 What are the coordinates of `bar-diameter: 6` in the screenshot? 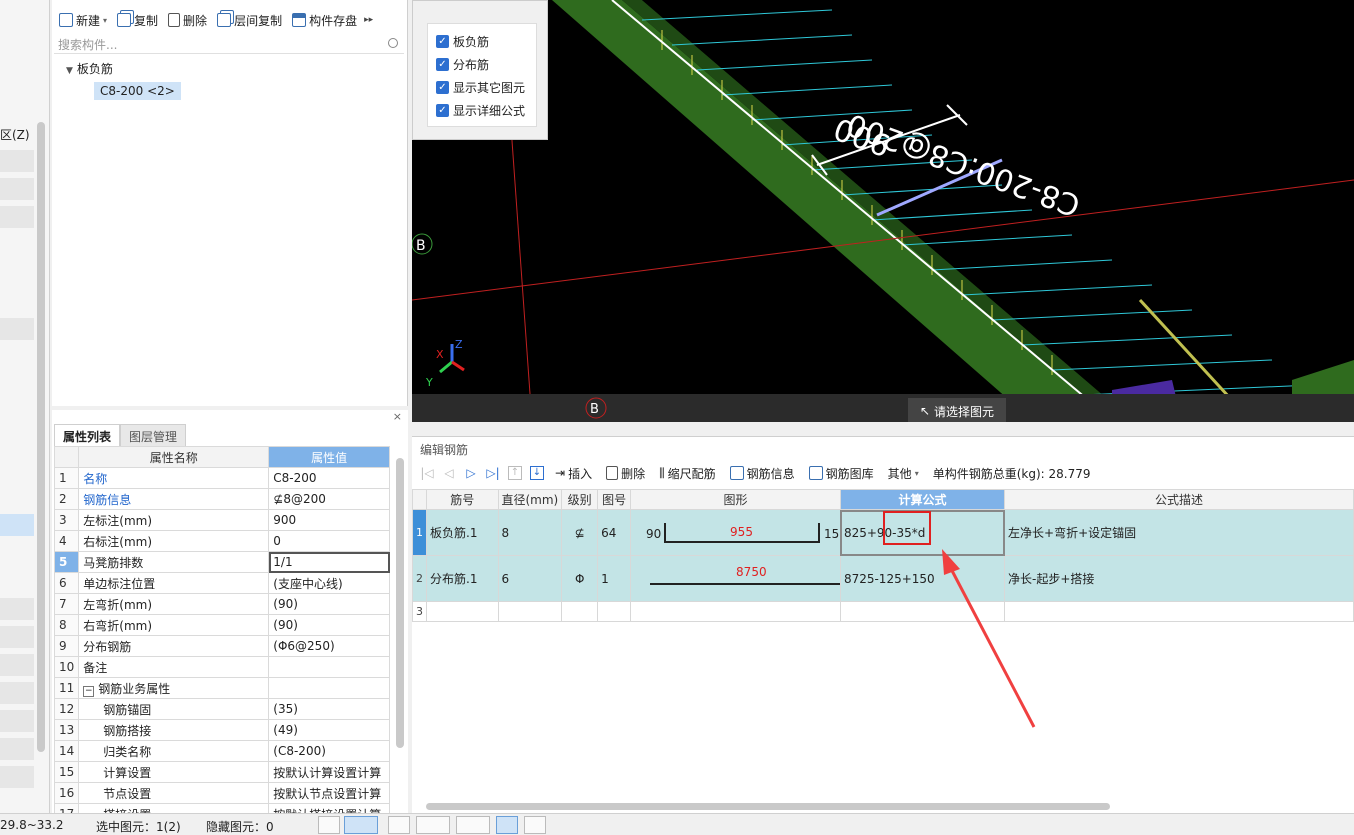 It's located at (530, 578).